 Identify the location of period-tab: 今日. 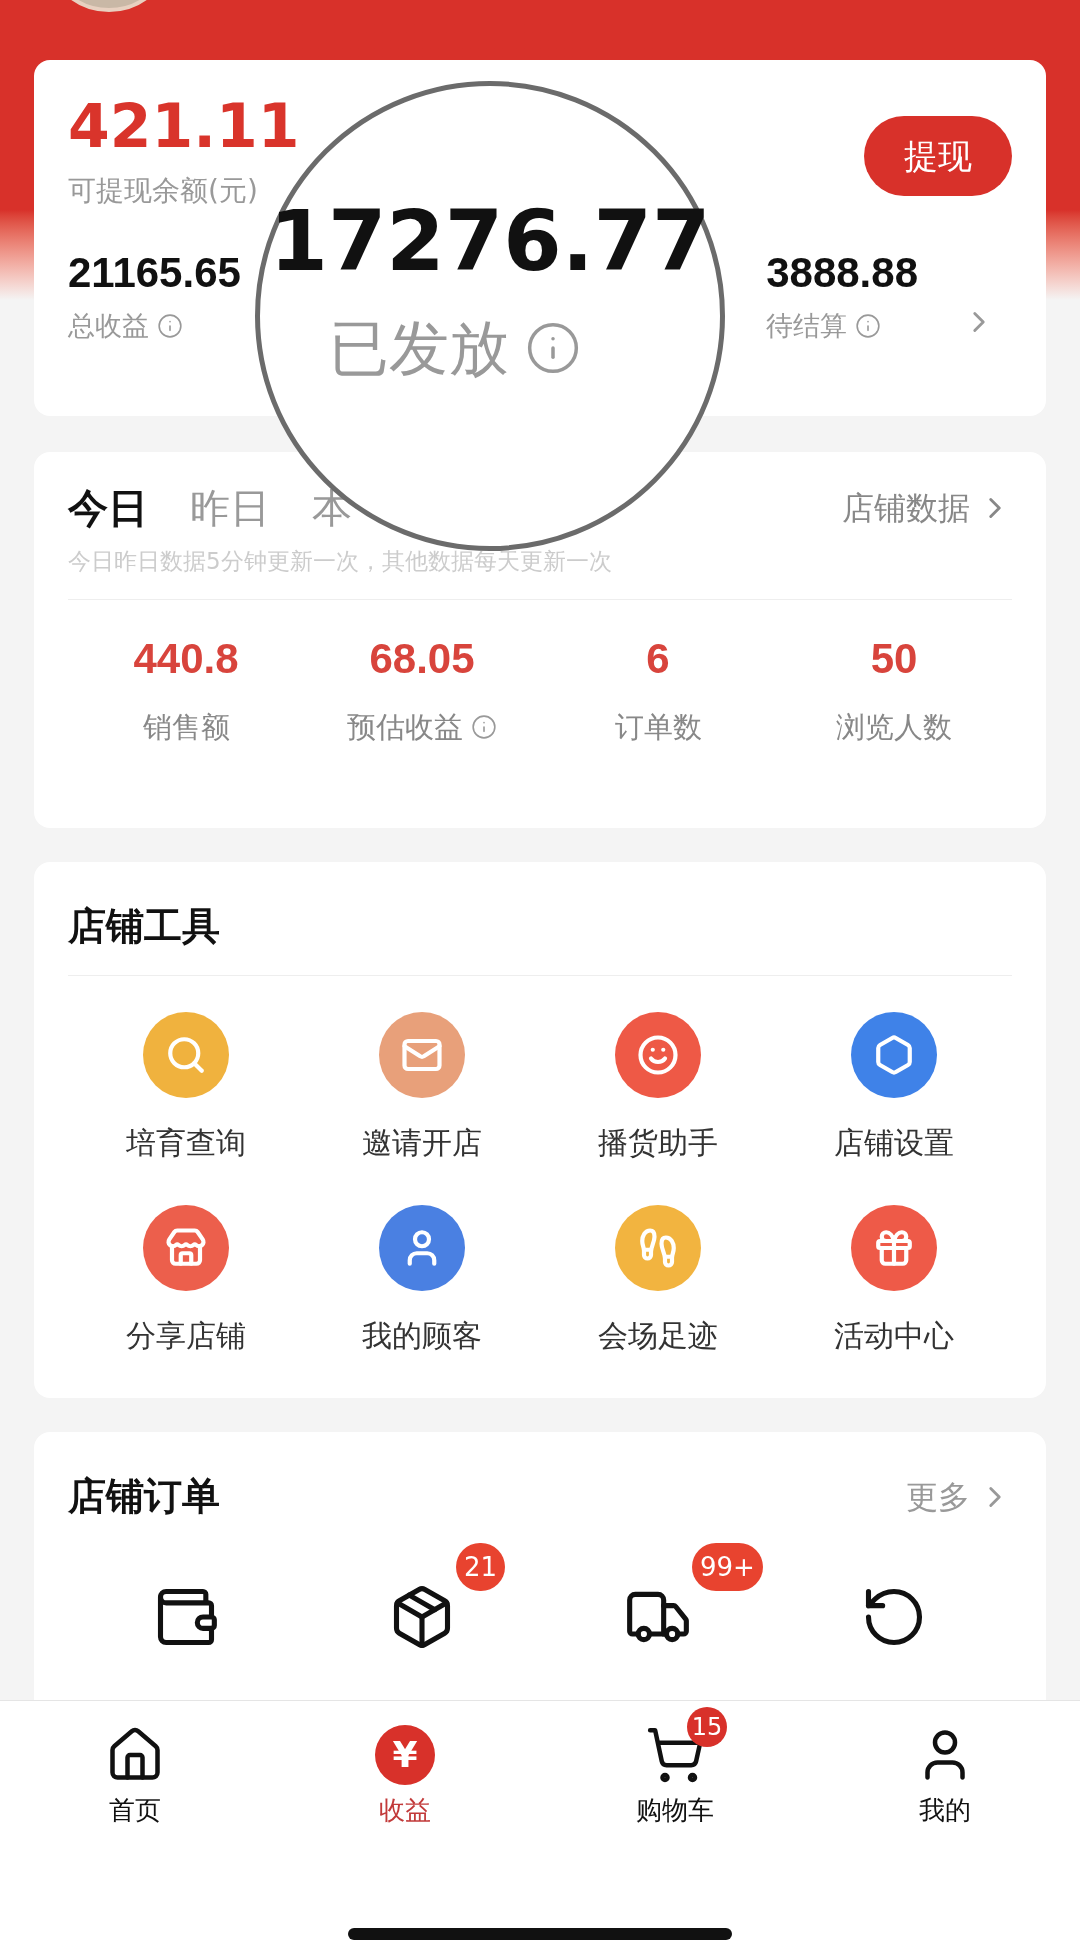
(108, 508).